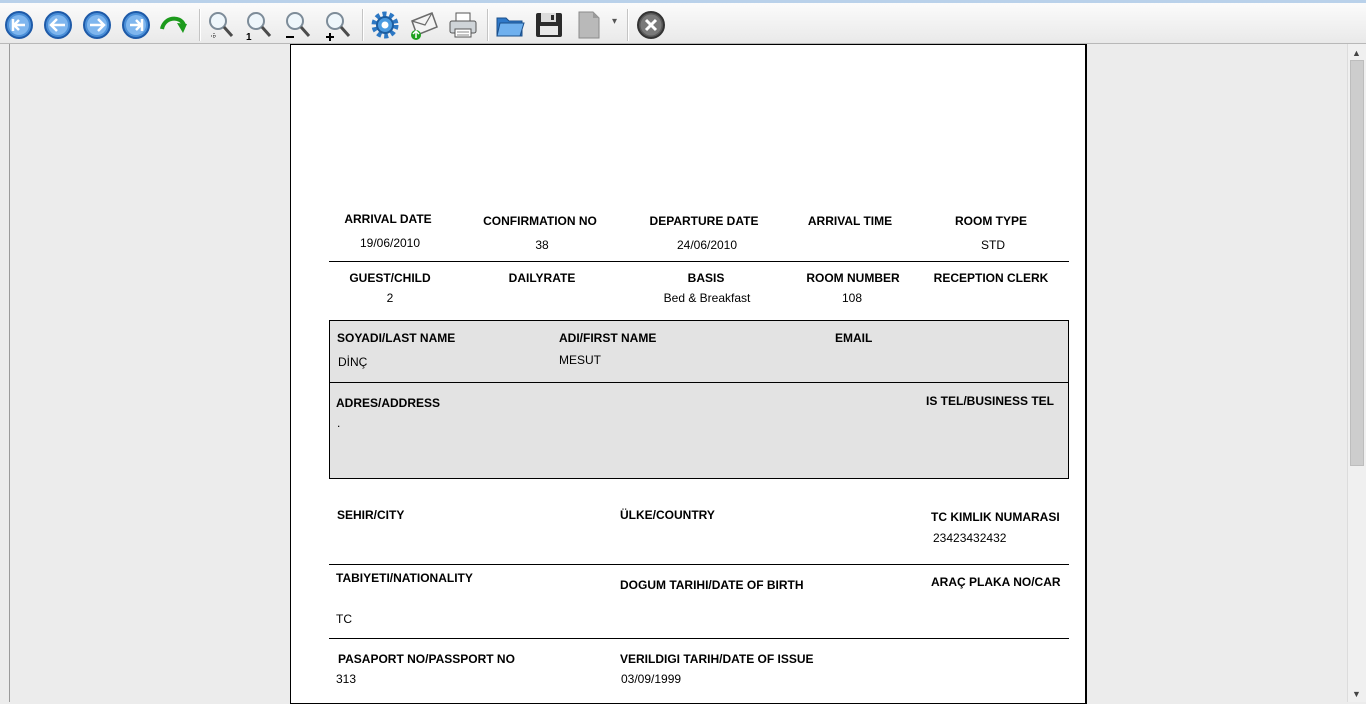 This screenshot has width=1366, height=704. What do you see at coordinates (388, 403) in the screenshot?
I see `address-label: ADRES/ADDRESS` at bounding box center [388, 403].